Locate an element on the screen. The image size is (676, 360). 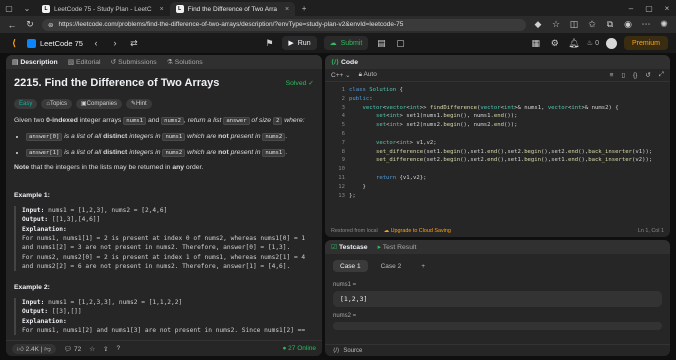
run-button: ▶ Run is located at coordinates (299, 43).